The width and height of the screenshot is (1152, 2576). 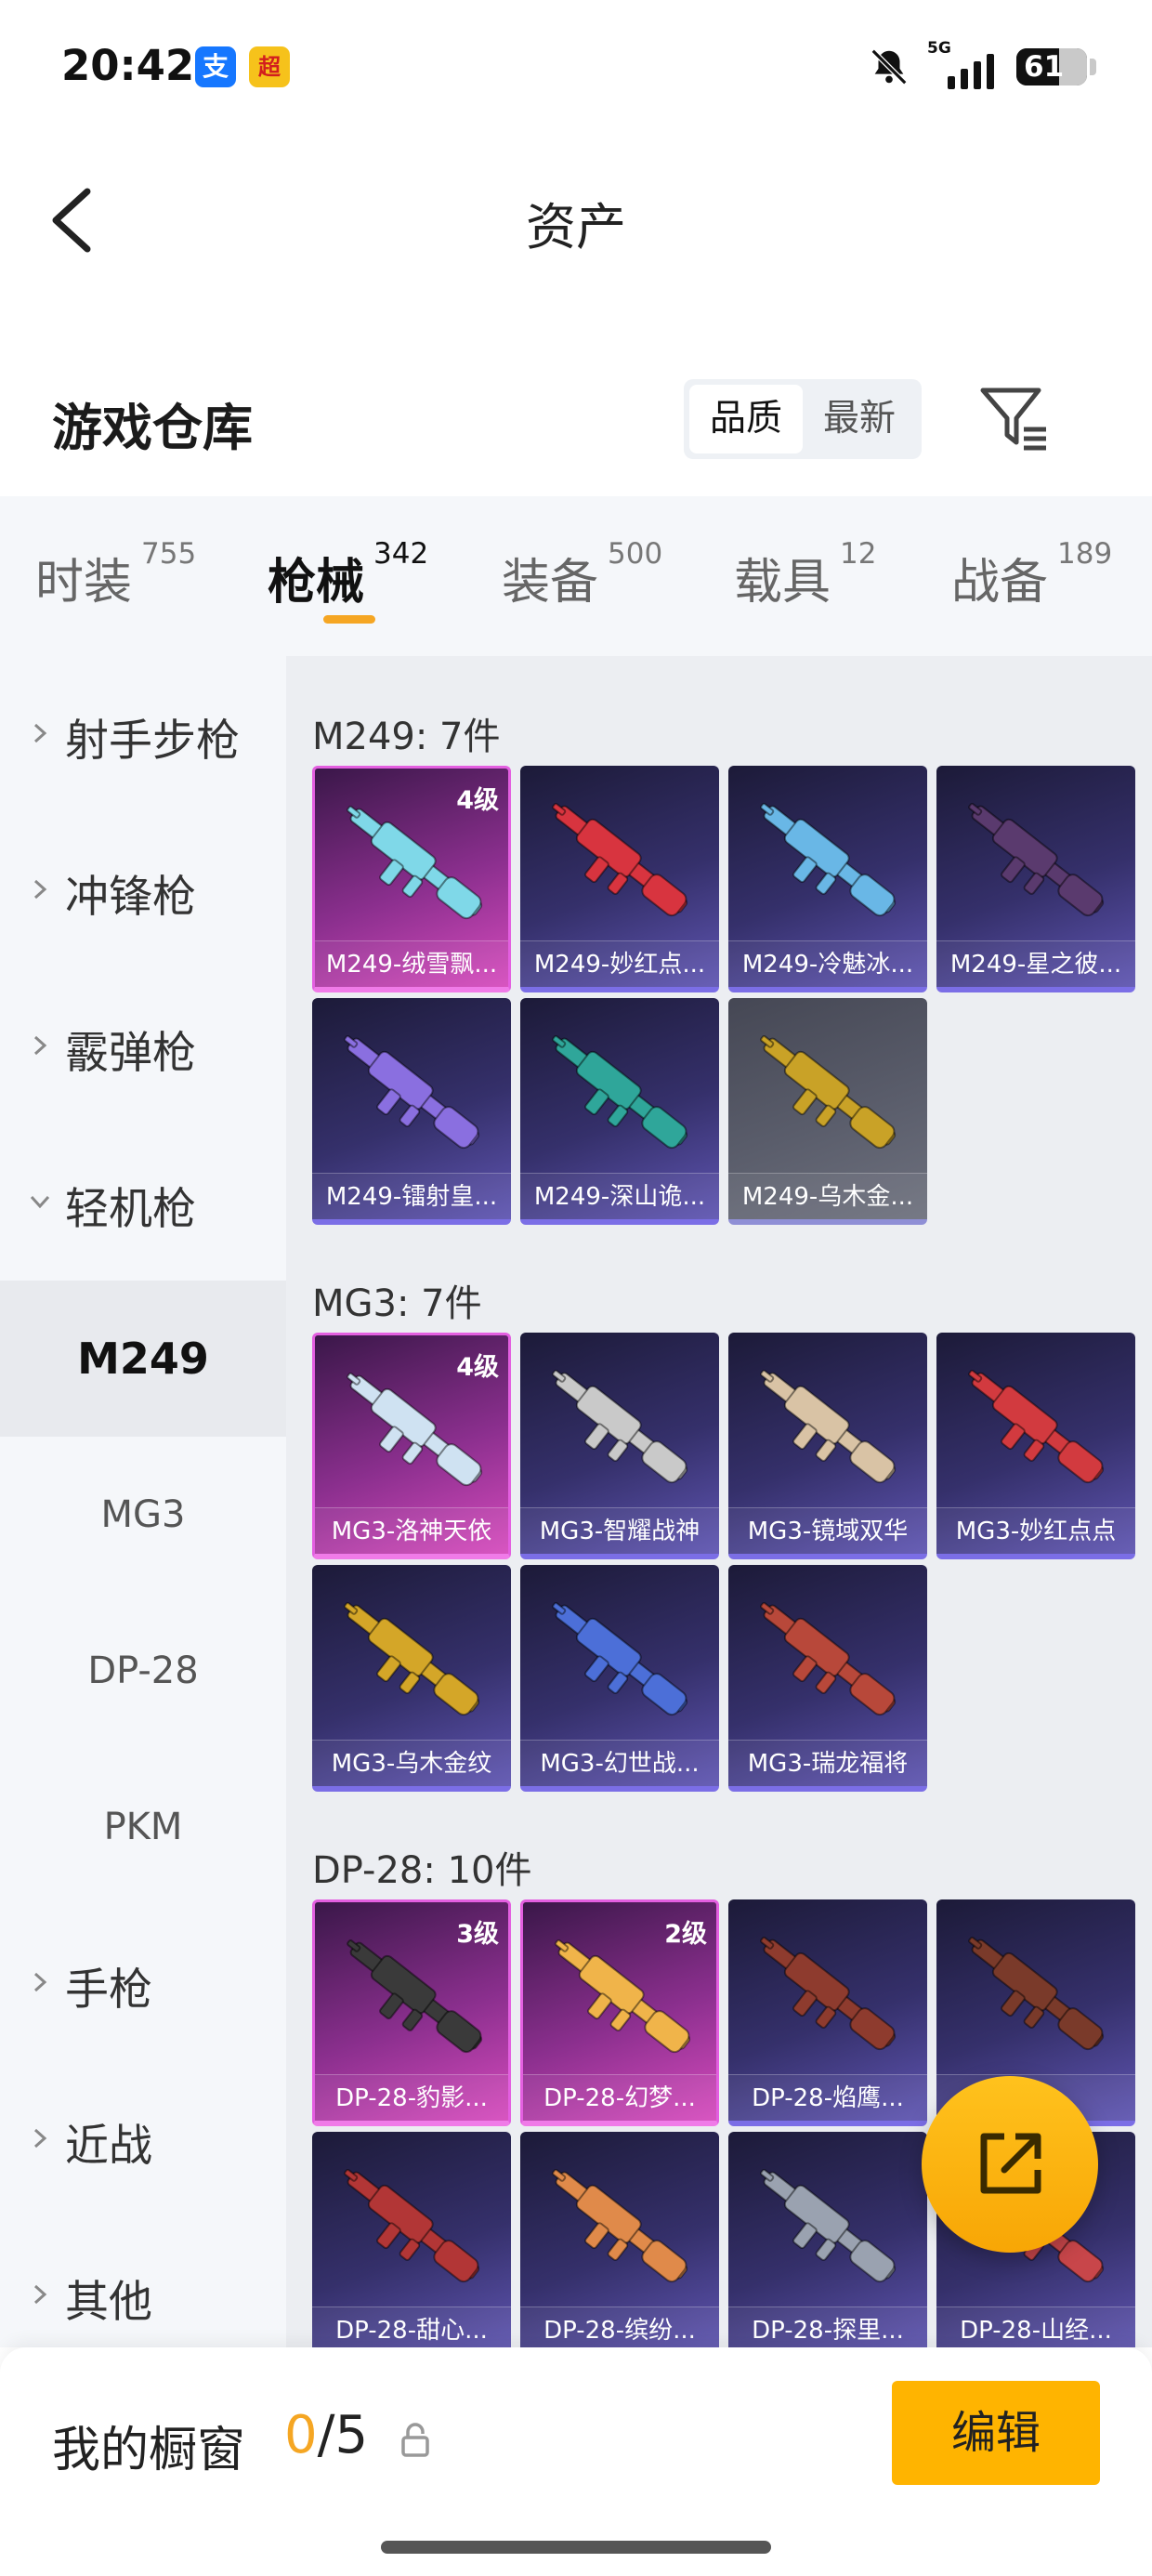 What do you see at coordinates (301, 2435) in the screenshot?
I see `showcase-used: 0` at bounding box center [301, 2435].